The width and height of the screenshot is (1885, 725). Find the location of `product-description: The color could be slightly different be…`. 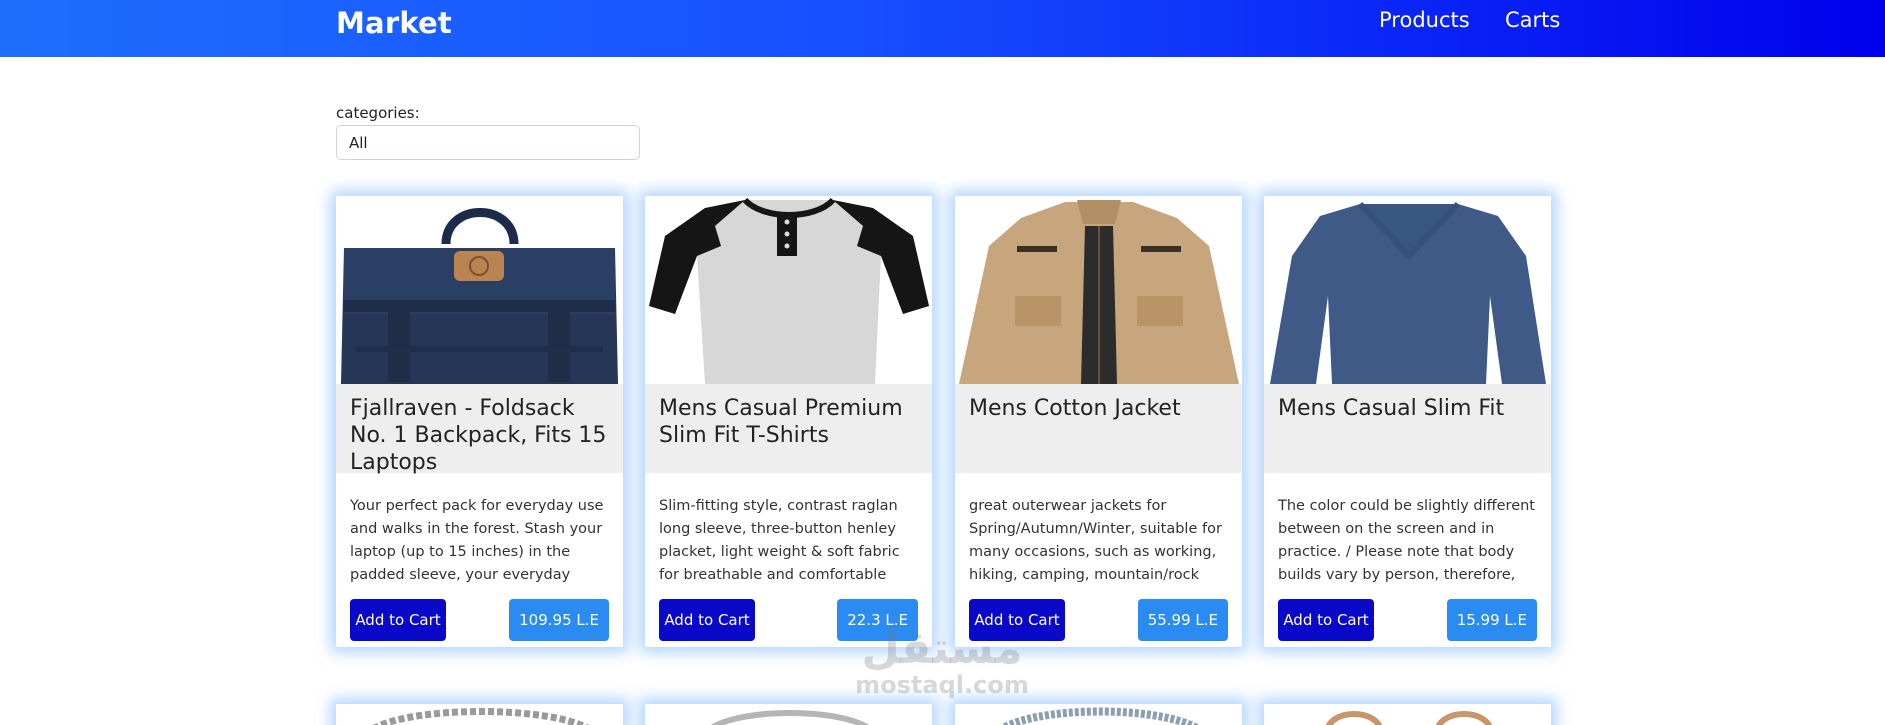

product-description: The color could be slightly different be… is located at coordinates (1406, 540).